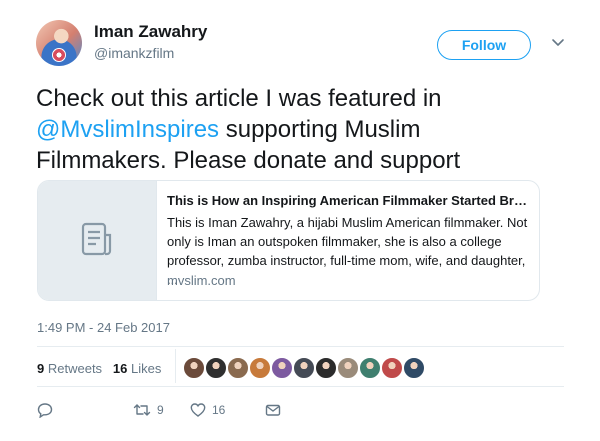 This screenshot has height=441, width=600. Describe the element at coordinates (103, 327) in the screenshot. I see `tweet-timestamp: 1:49 PM - 24 Feb 2017` at that location.